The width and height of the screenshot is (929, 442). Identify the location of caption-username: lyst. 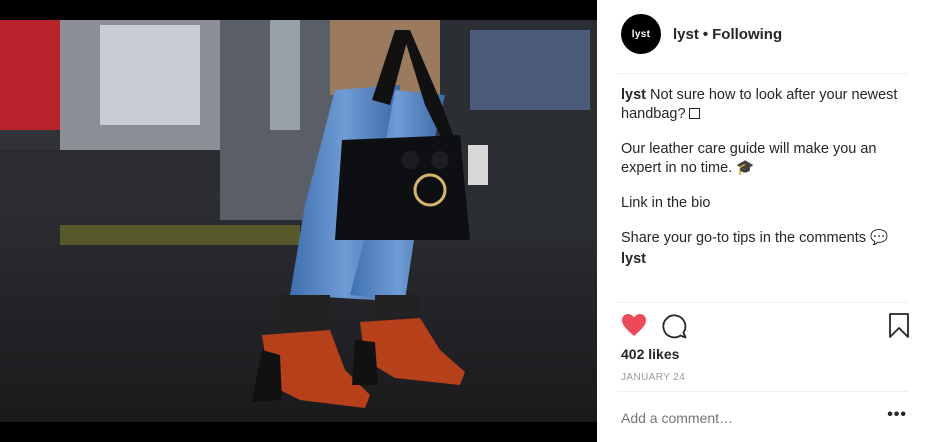
(633, 95).